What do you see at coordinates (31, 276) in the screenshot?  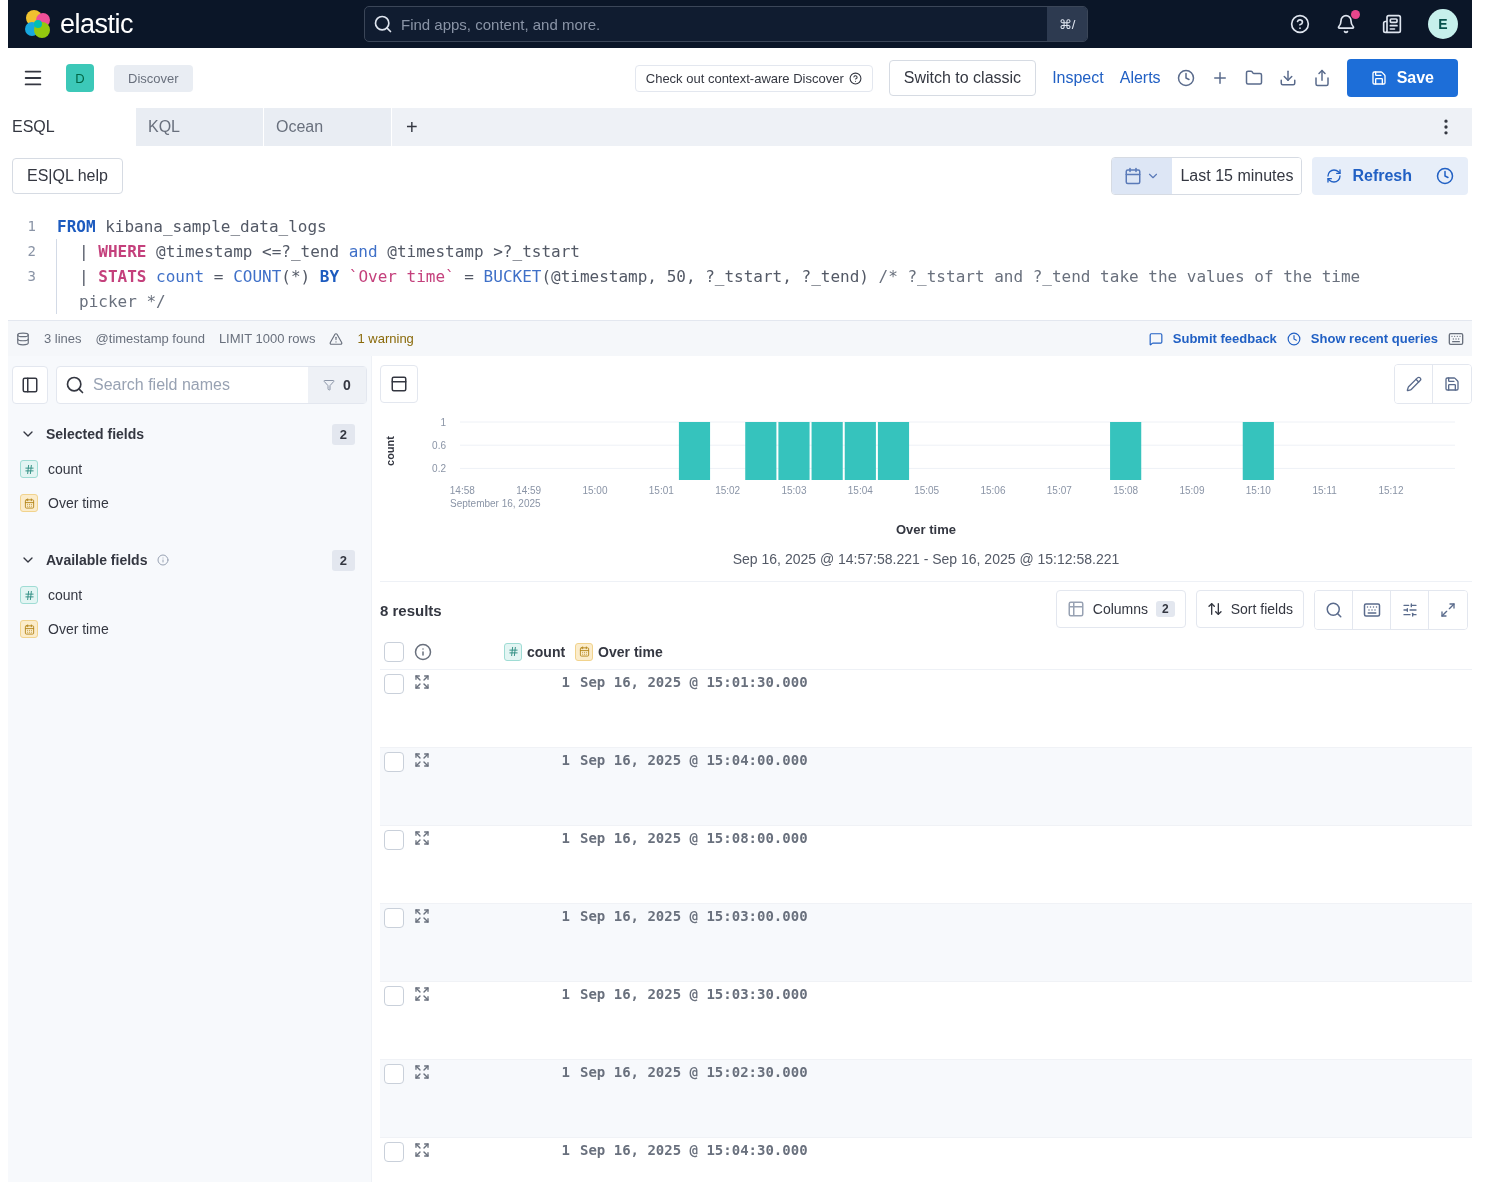 I see `line-number: 3` at bounding box center [31, 276].